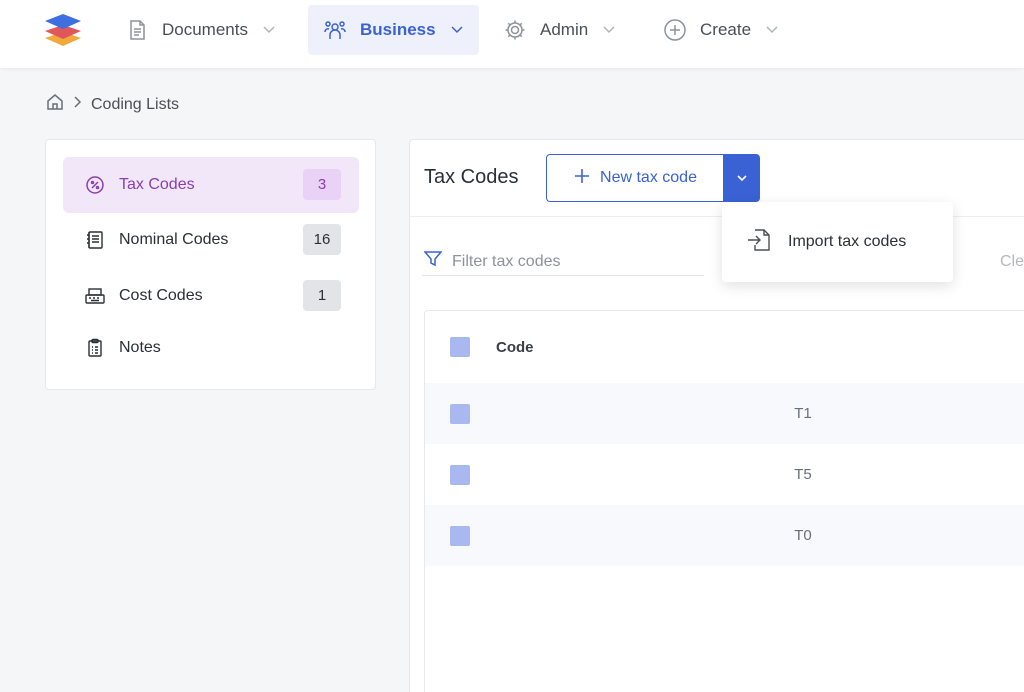  I want to click on table-header: Code, so click(724, 347).